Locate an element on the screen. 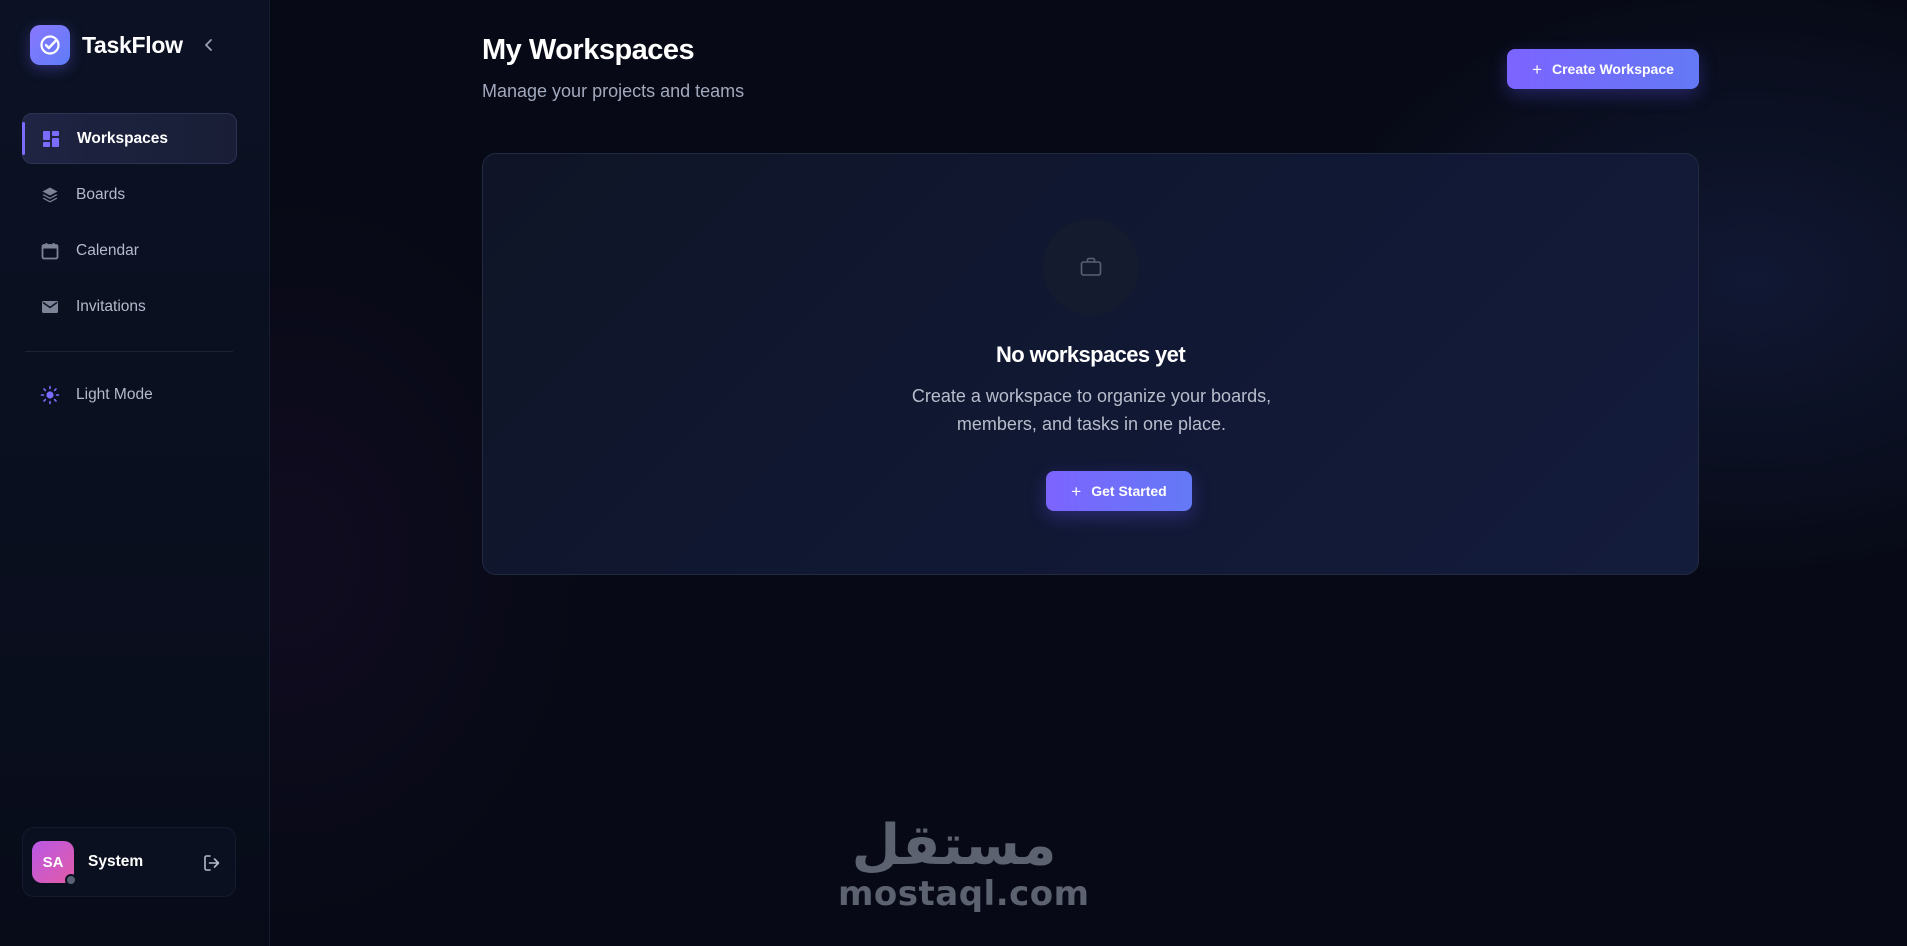  light-mode-label: Light Mode is located at coordinates (114, 394).